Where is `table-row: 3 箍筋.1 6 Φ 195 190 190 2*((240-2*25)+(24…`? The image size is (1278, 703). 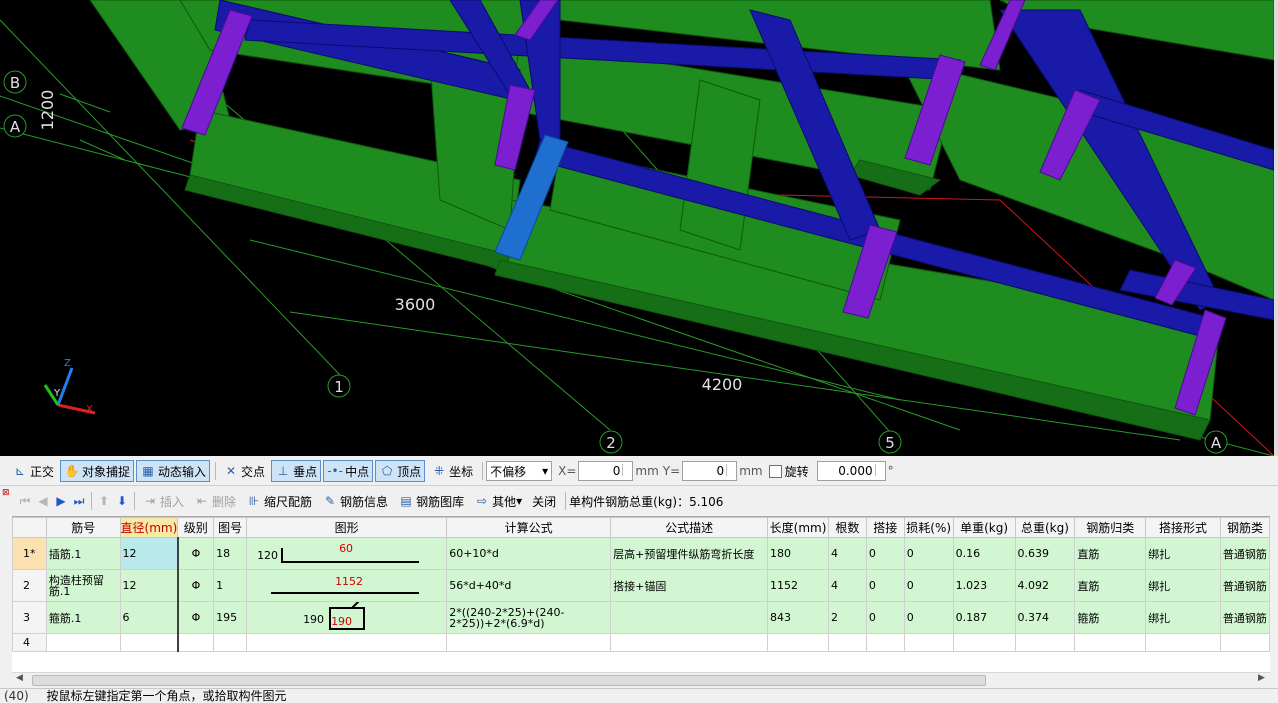
table-row: 3 箍筋.1 6 Φ 195 190 190 2*((240-2*25)+(24… is located at coordinates (641, 617).